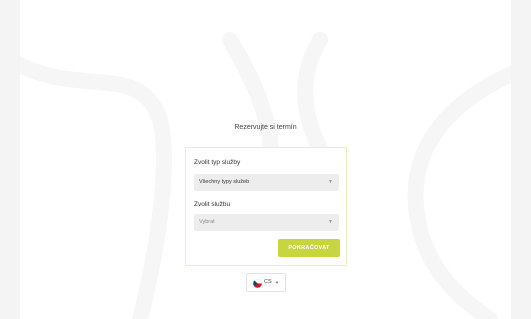 The width and height of the screenshot is (531, 319). Describe the element at coordinates (217, 162) in the screenshot. I see `service-type-label: Zvolit typ služby` at that location.